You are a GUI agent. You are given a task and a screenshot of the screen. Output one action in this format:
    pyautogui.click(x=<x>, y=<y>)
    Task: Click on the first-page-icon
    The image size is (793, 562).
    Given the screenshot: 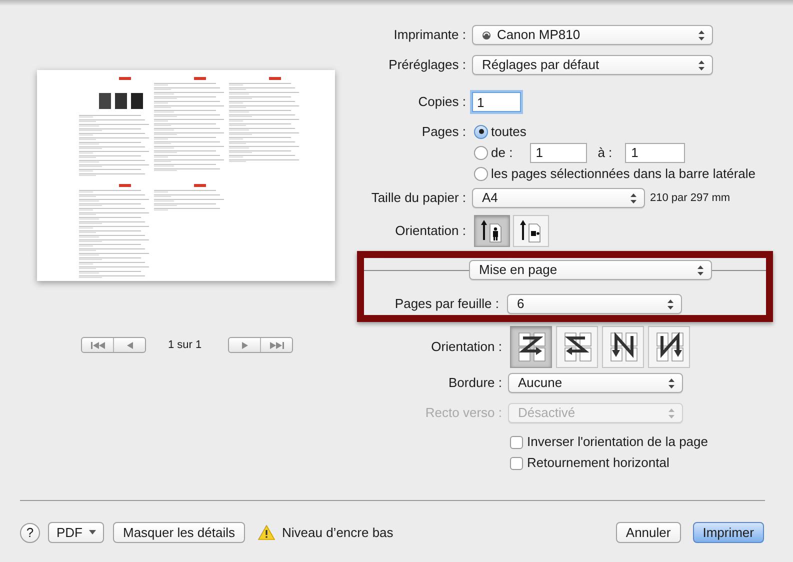 What is the action you would take?
    pyautogui.click(x=98, y=345)
    